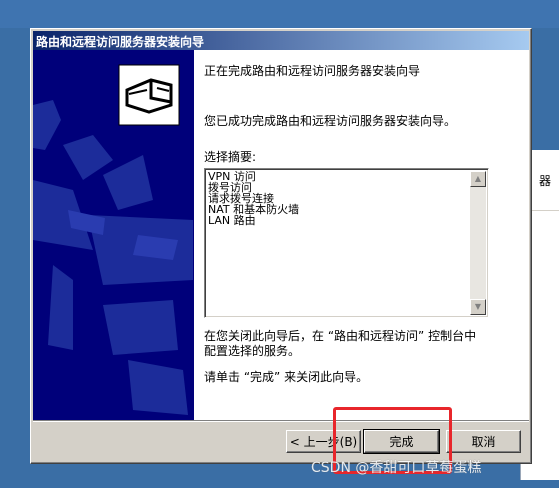 The image size is (559, 488). Describe the element at coordinates (253, 198) in the screenshot. I see `summary-list: VPN 访问 拨号访问 请求拨号连接 NAT 和基本防火墙 LAN 路由` at that location.